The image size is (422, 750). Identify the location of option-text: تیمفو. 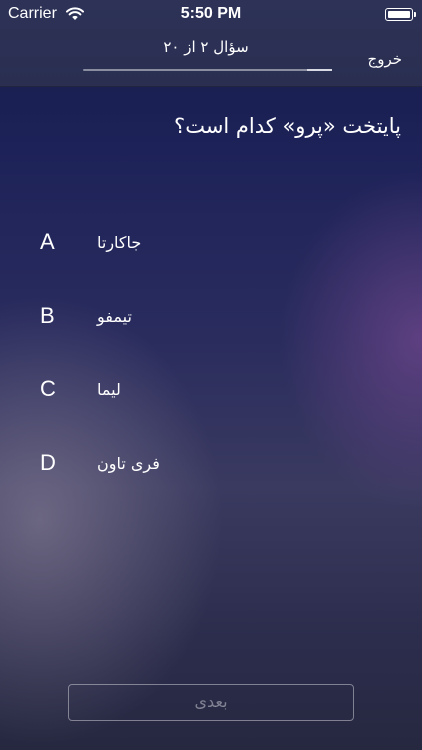
(114, 316).